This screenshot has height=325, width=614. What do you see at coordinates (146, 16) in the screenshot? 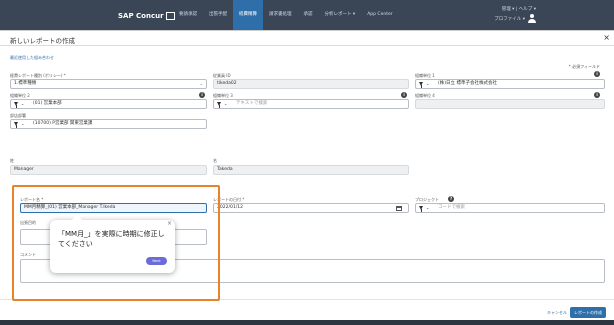
I see `concur-logo: SAP Concur` at bounding box center [146, 16].